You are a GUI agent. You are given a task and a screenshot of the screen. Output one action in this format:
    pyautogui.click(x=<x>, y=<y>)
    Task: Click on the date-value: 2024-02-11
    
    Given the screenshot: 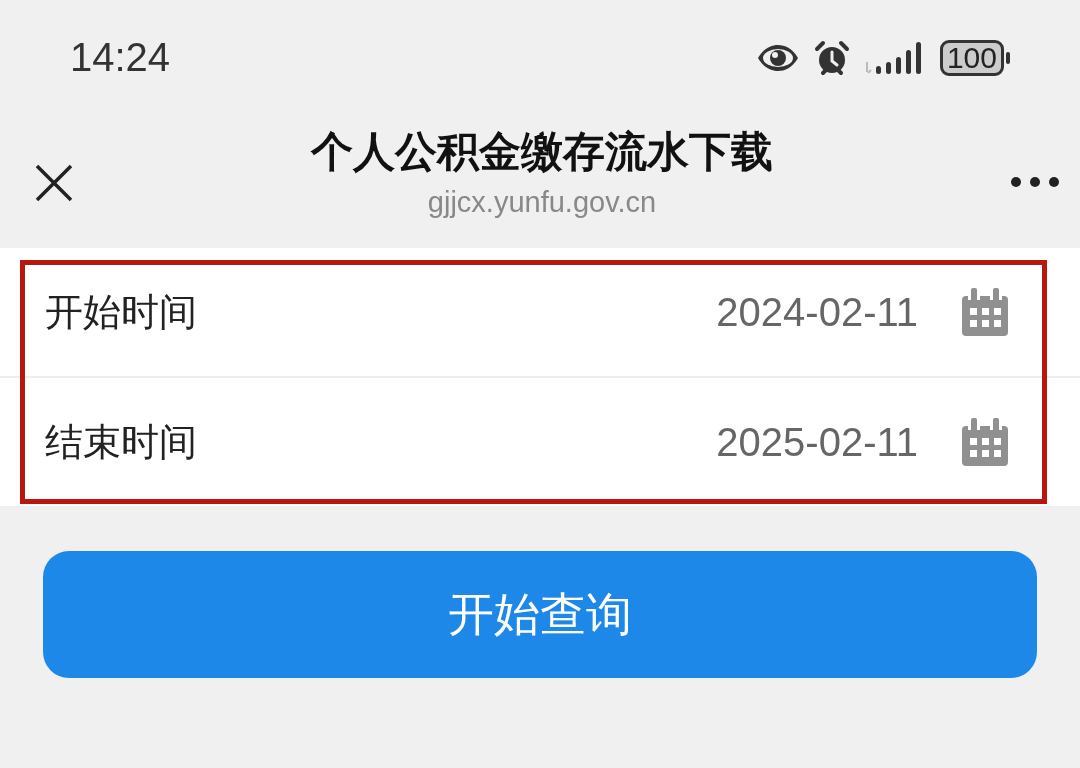 What is the action you would take?
    pyautogui.click(x=817, y=312)
    